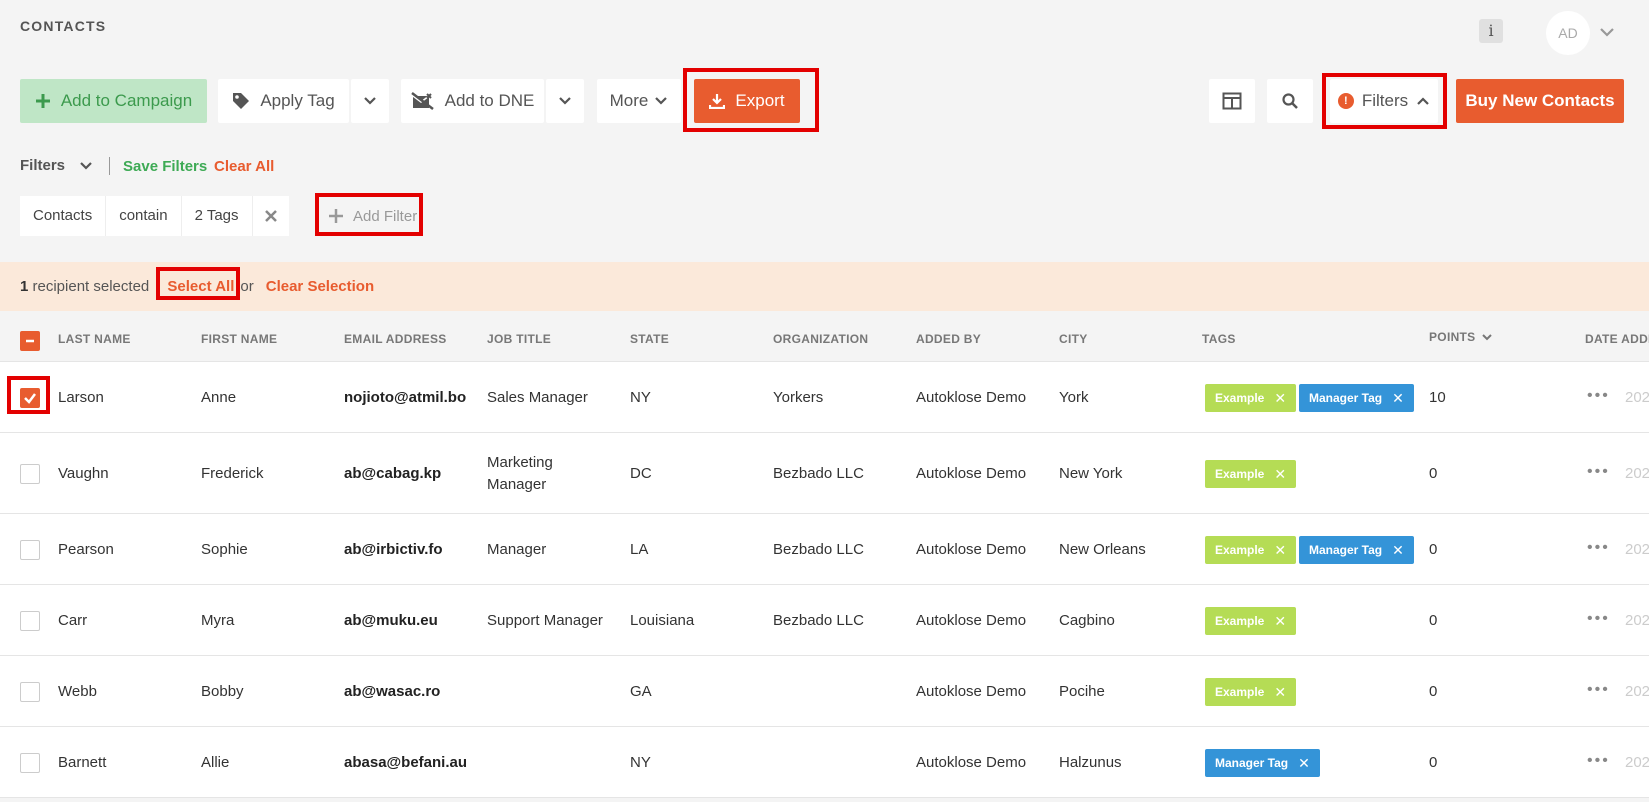  What do you see at coordinates (1102, 549) in the screenshot?
I see `cell-city: New Orleans` at bounding box center [1102, 549].